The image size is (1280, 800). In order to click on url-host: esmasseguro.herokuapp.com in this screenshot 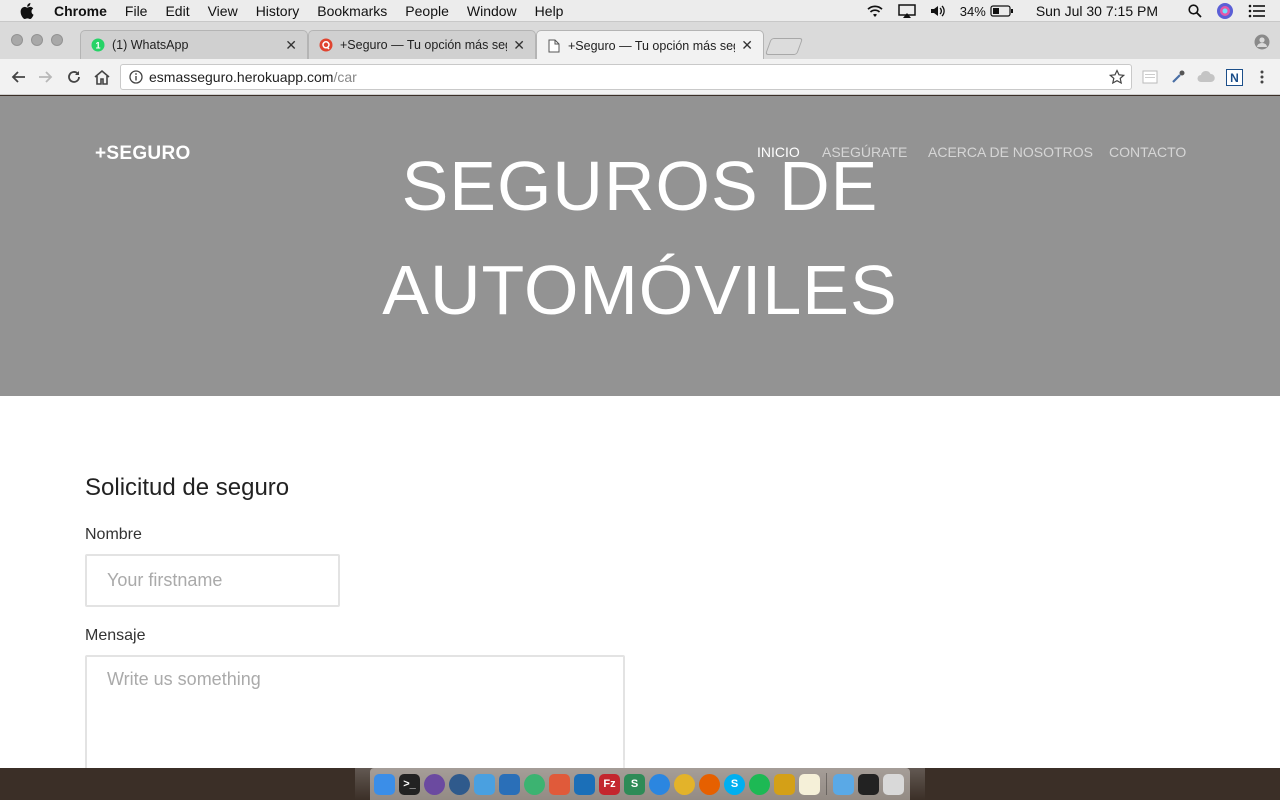, I will do `click(241, 77)`.